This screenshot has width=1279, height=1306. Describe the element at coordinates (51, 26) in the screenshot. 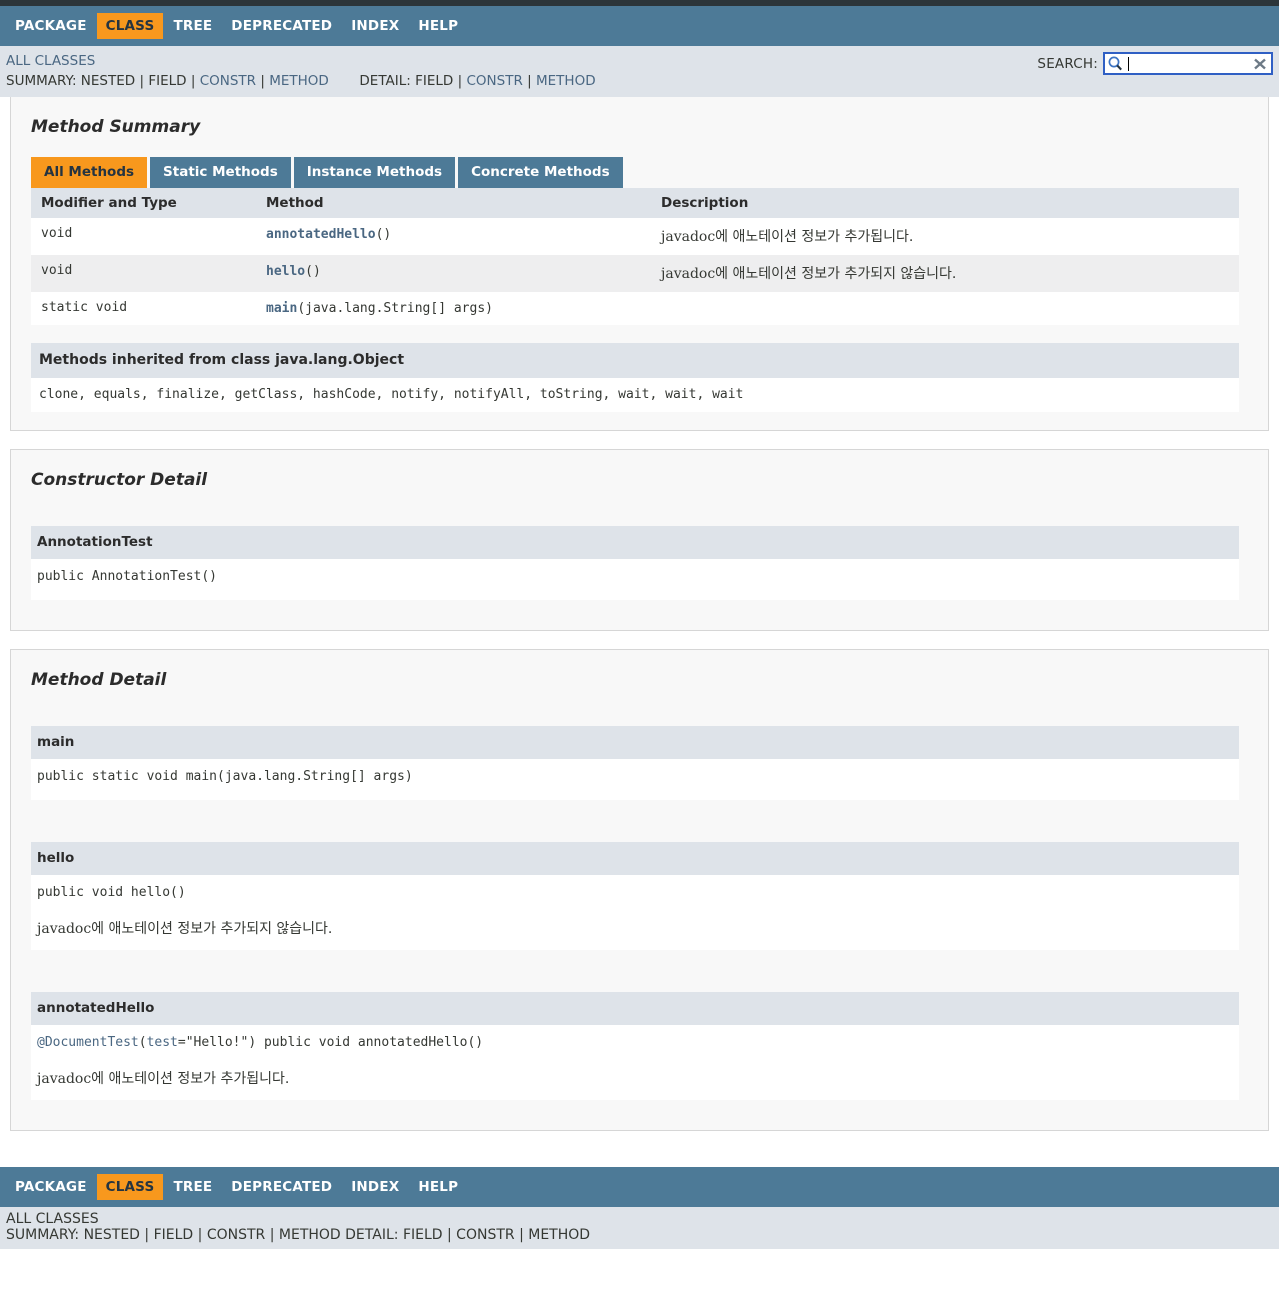

I see `nav-item-package: PACKAGE` at that location.